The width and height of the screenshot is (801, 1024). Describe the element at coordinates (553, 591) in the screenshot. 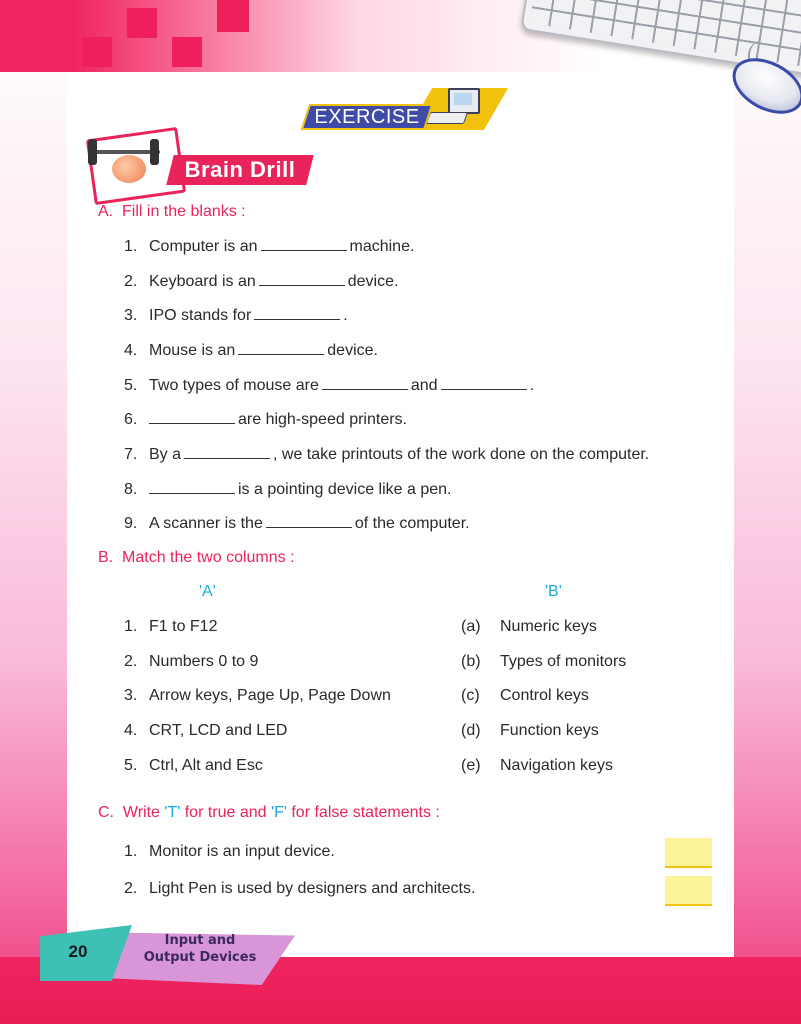

I see `column-b-header: 'B'` at that location.